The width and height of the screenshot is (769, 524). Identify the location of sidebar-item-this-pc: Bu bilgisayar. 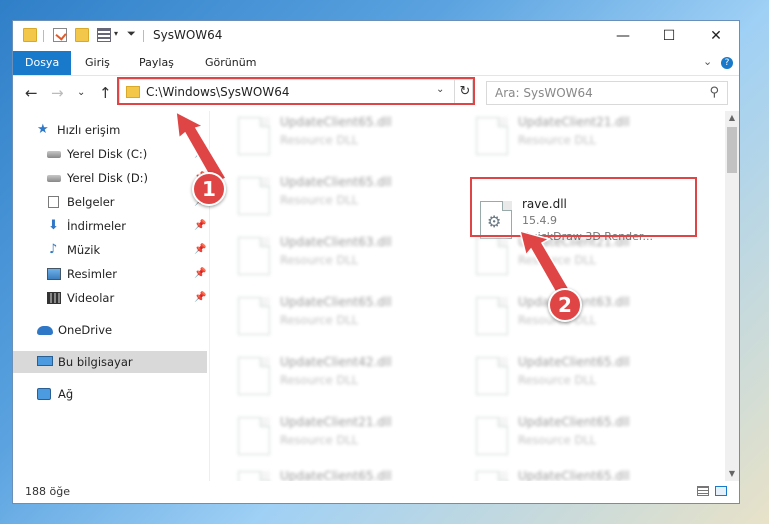
(110, 362).